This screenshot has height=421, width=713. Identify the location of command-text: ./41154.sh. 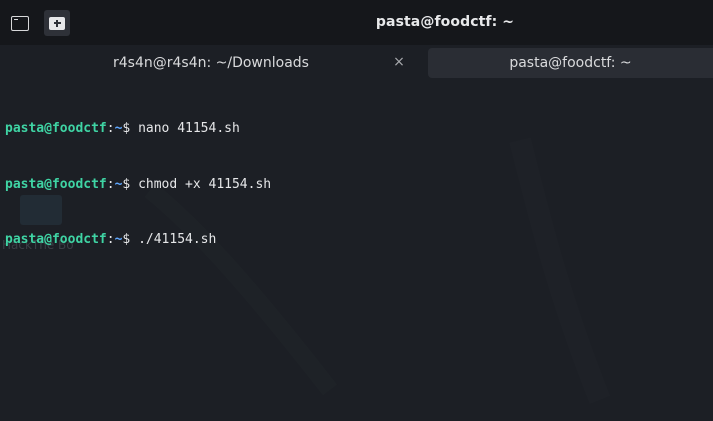
(177, 239).